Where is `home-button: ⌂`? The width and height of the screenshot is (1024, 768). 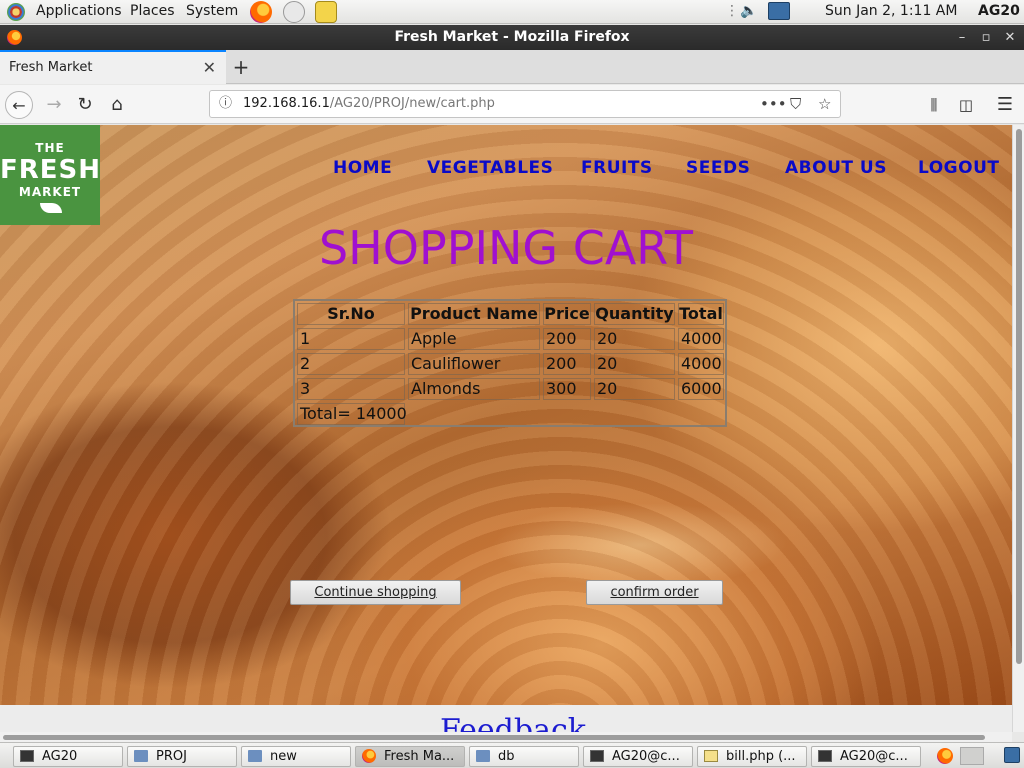
home-button: ⌂ is located at coordinates (117, 105).